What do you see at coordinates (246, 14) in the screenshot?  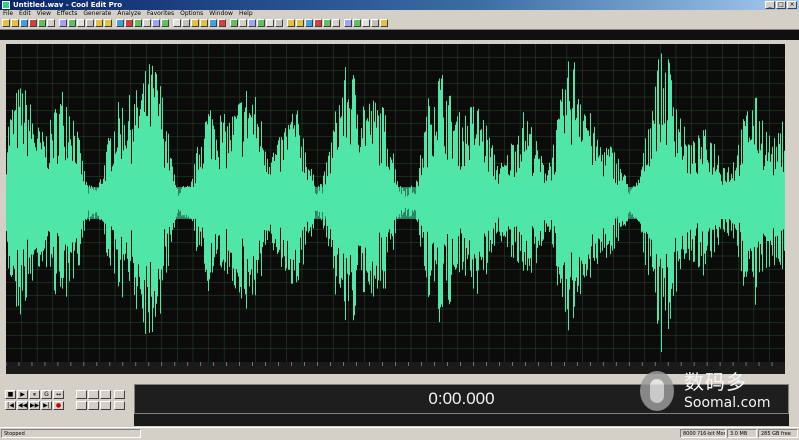 I see `menu-help: Help` at bounding box center [246, 14].